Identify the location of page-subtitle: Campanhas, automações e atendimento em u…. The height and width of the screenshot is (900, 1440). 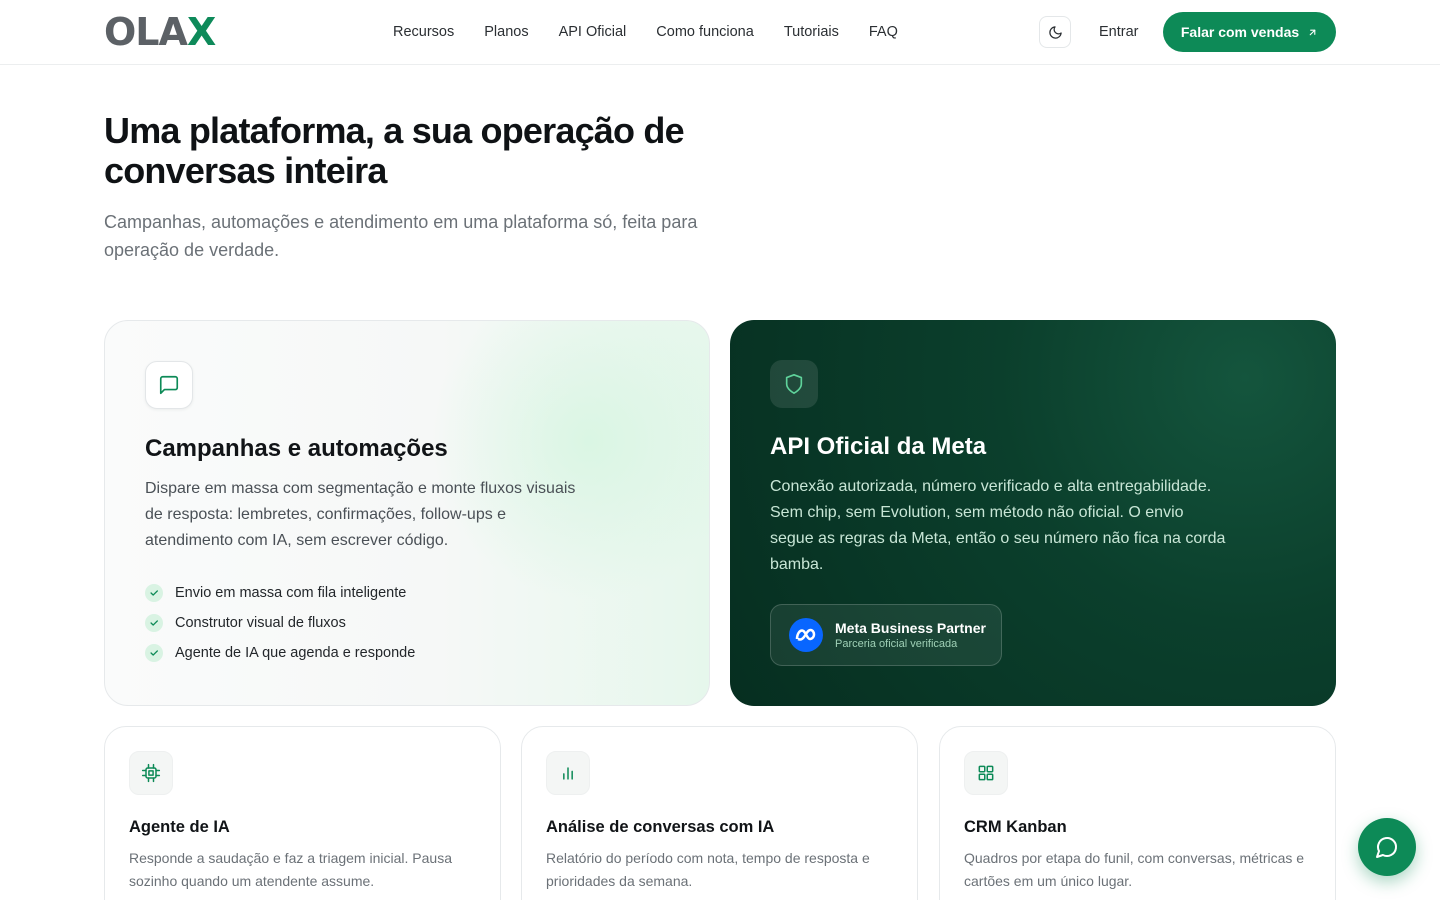
(401, 236).